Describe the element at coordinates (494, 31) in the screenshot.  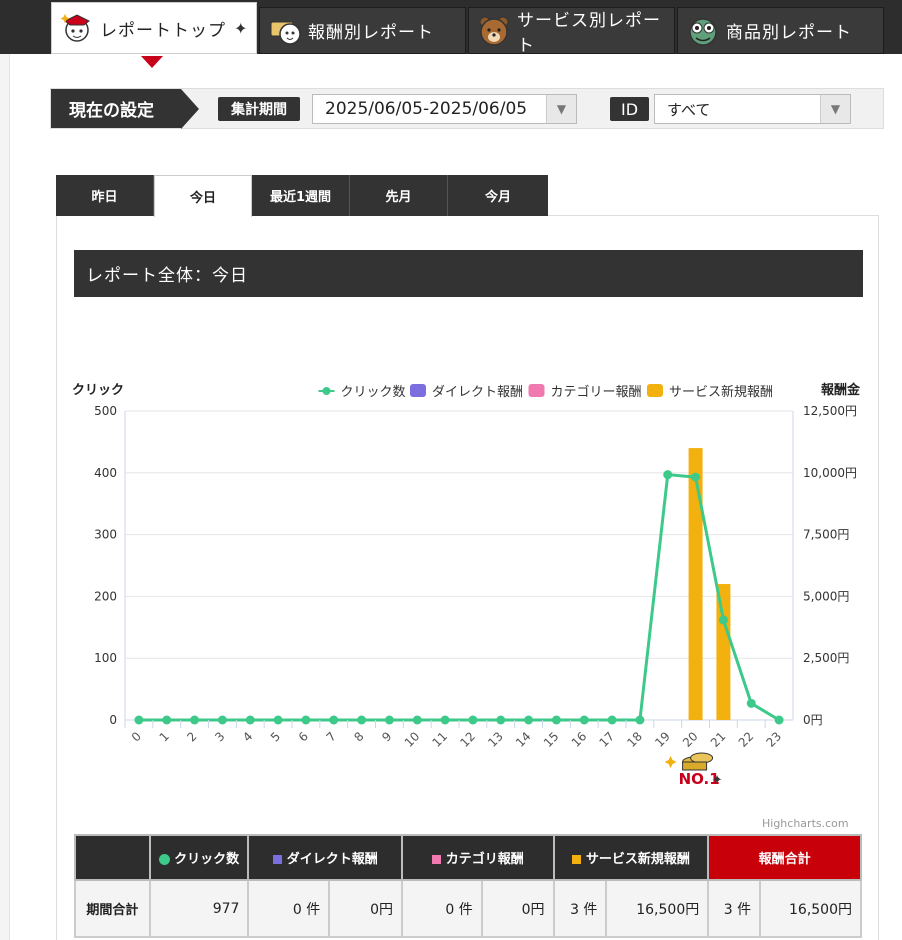
I see `mascot-bear-icon` at that location.